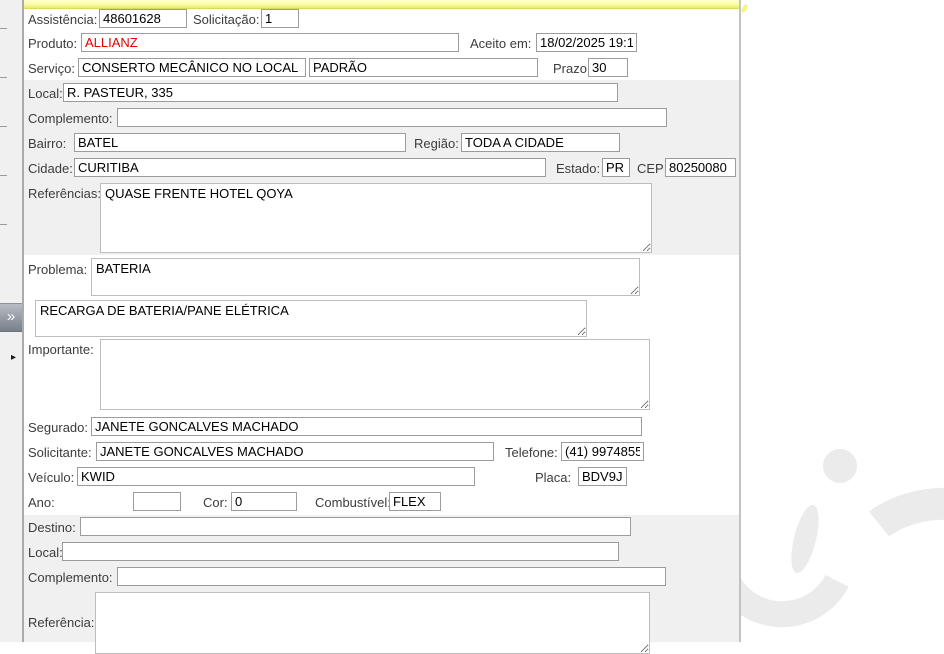 This screenshot has height=654, width=944. What do you see at coordinates (372, 623) in the screenshot?
I see `referencia-destino-textarea` at bounding box center [372, 623].